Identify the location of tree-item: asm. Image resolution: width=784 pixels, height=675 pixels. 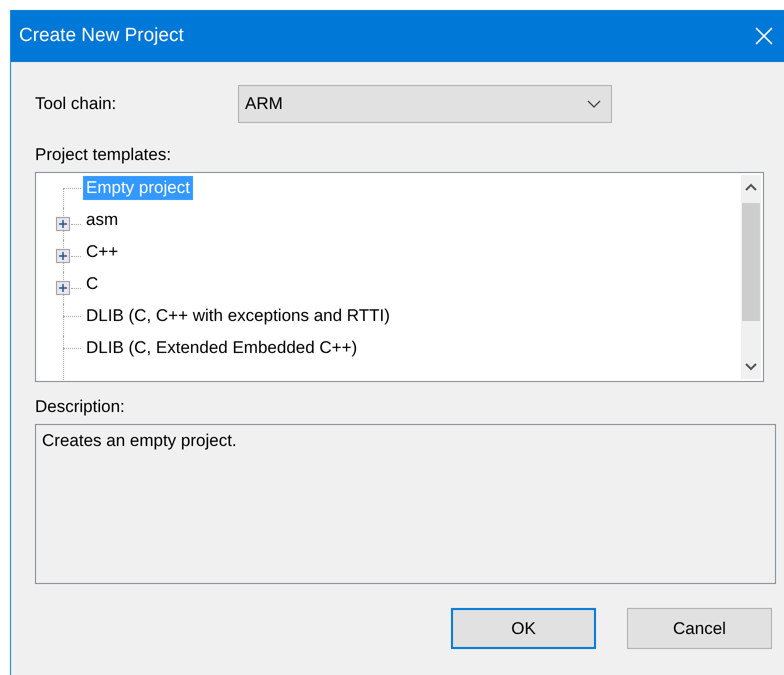
(102, 220).